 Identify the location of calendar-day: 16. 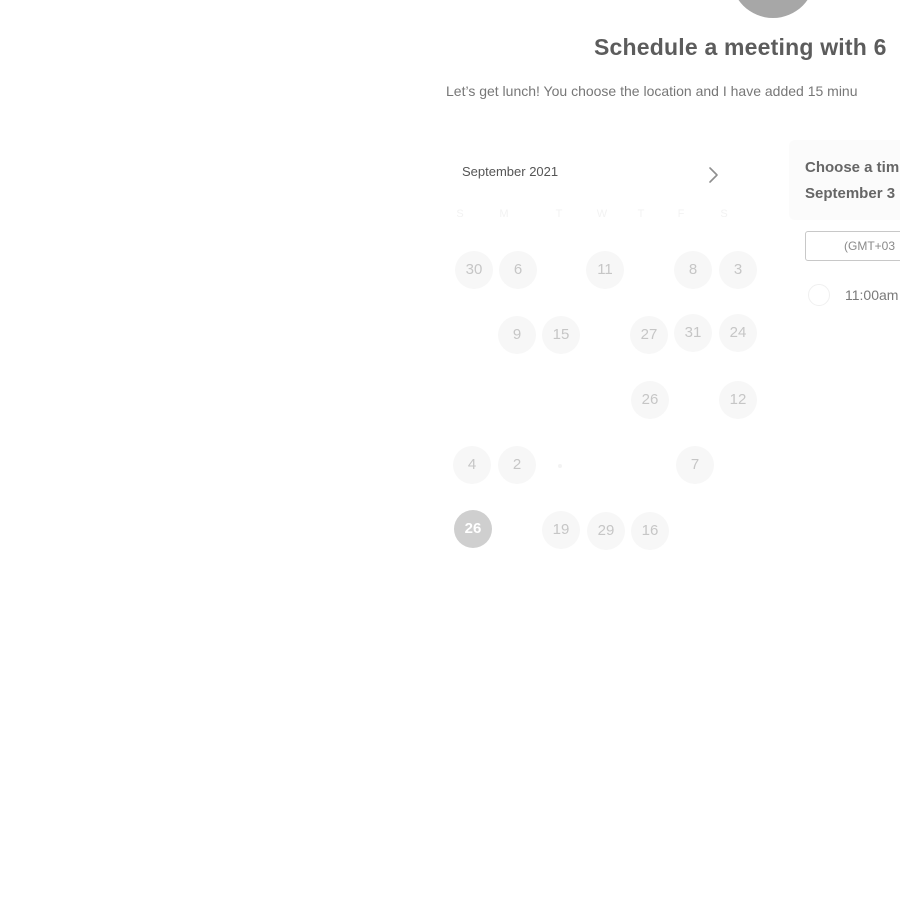
(650, 531).